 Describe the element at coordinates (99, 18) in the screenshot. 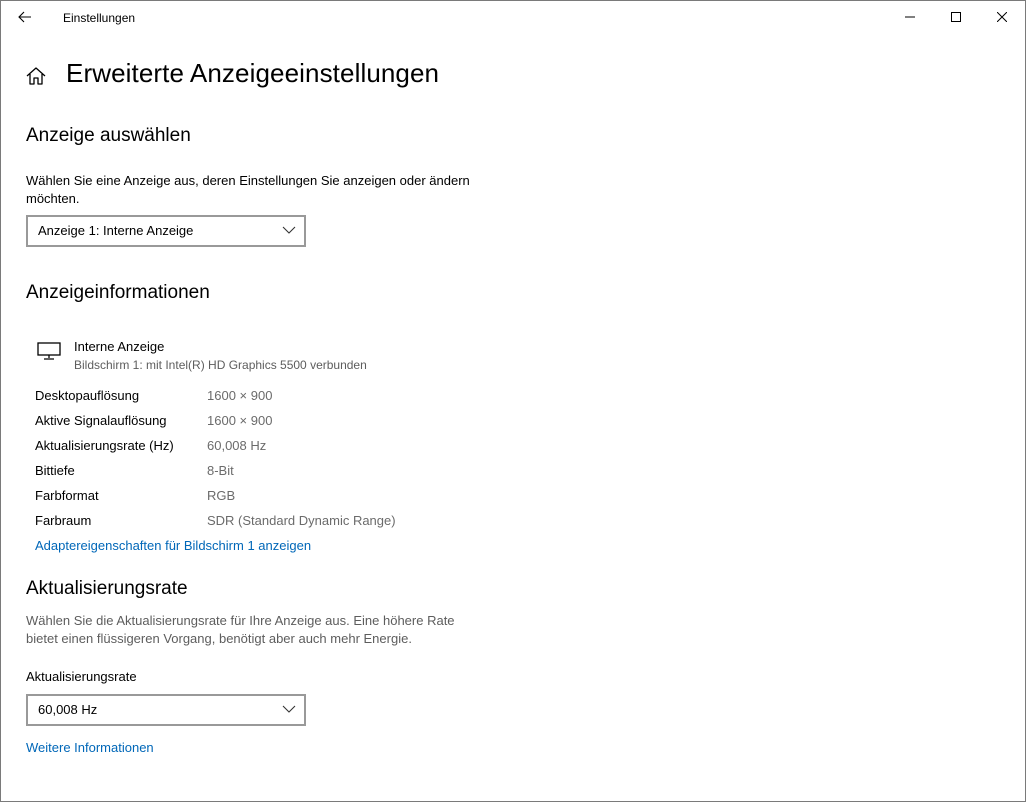

I see `app-title: Einstellungen` at that location.